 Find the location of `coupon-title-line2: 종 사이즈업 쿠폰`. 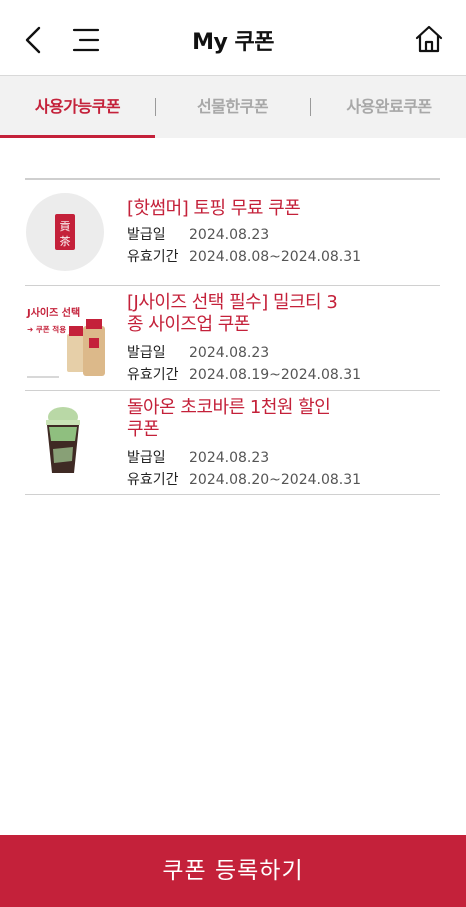

coupon-title-line2: 종 사이즈업 쿠폰 is located at coordinates (188, 324).